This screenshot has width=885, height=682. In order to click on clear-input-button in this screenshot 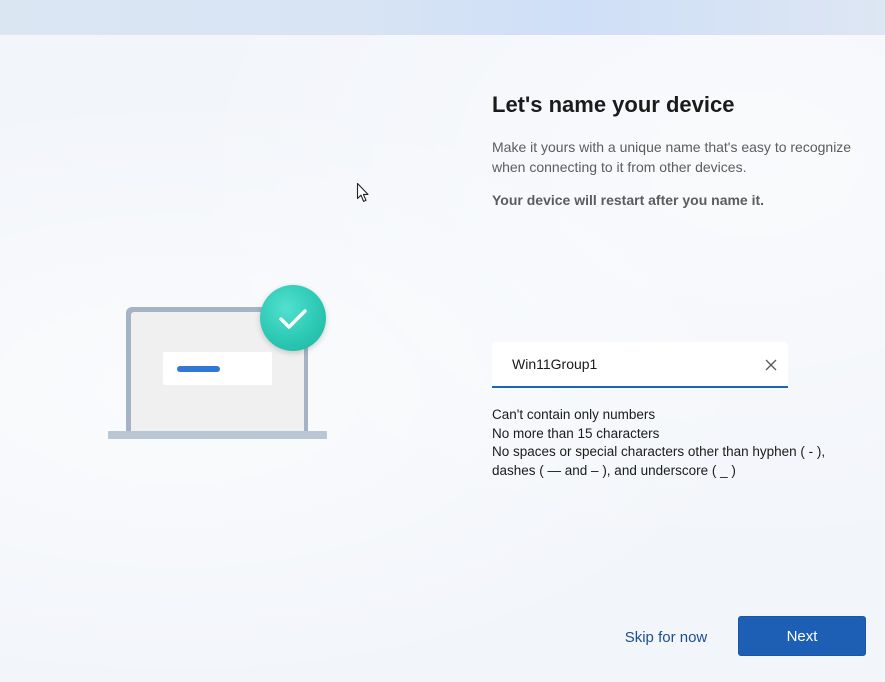, I will do `click(771, 365)`.